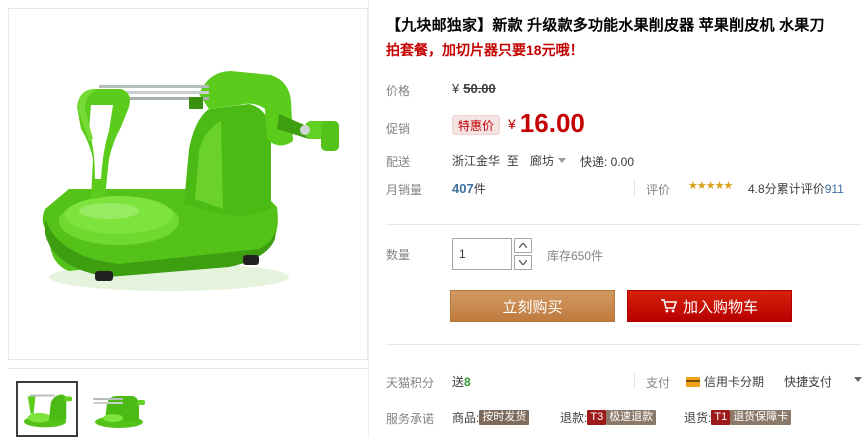 Image resolution: width=862 pixels, height=437 pixels. I want to click on payment-label: 支付, so click(658, 383).